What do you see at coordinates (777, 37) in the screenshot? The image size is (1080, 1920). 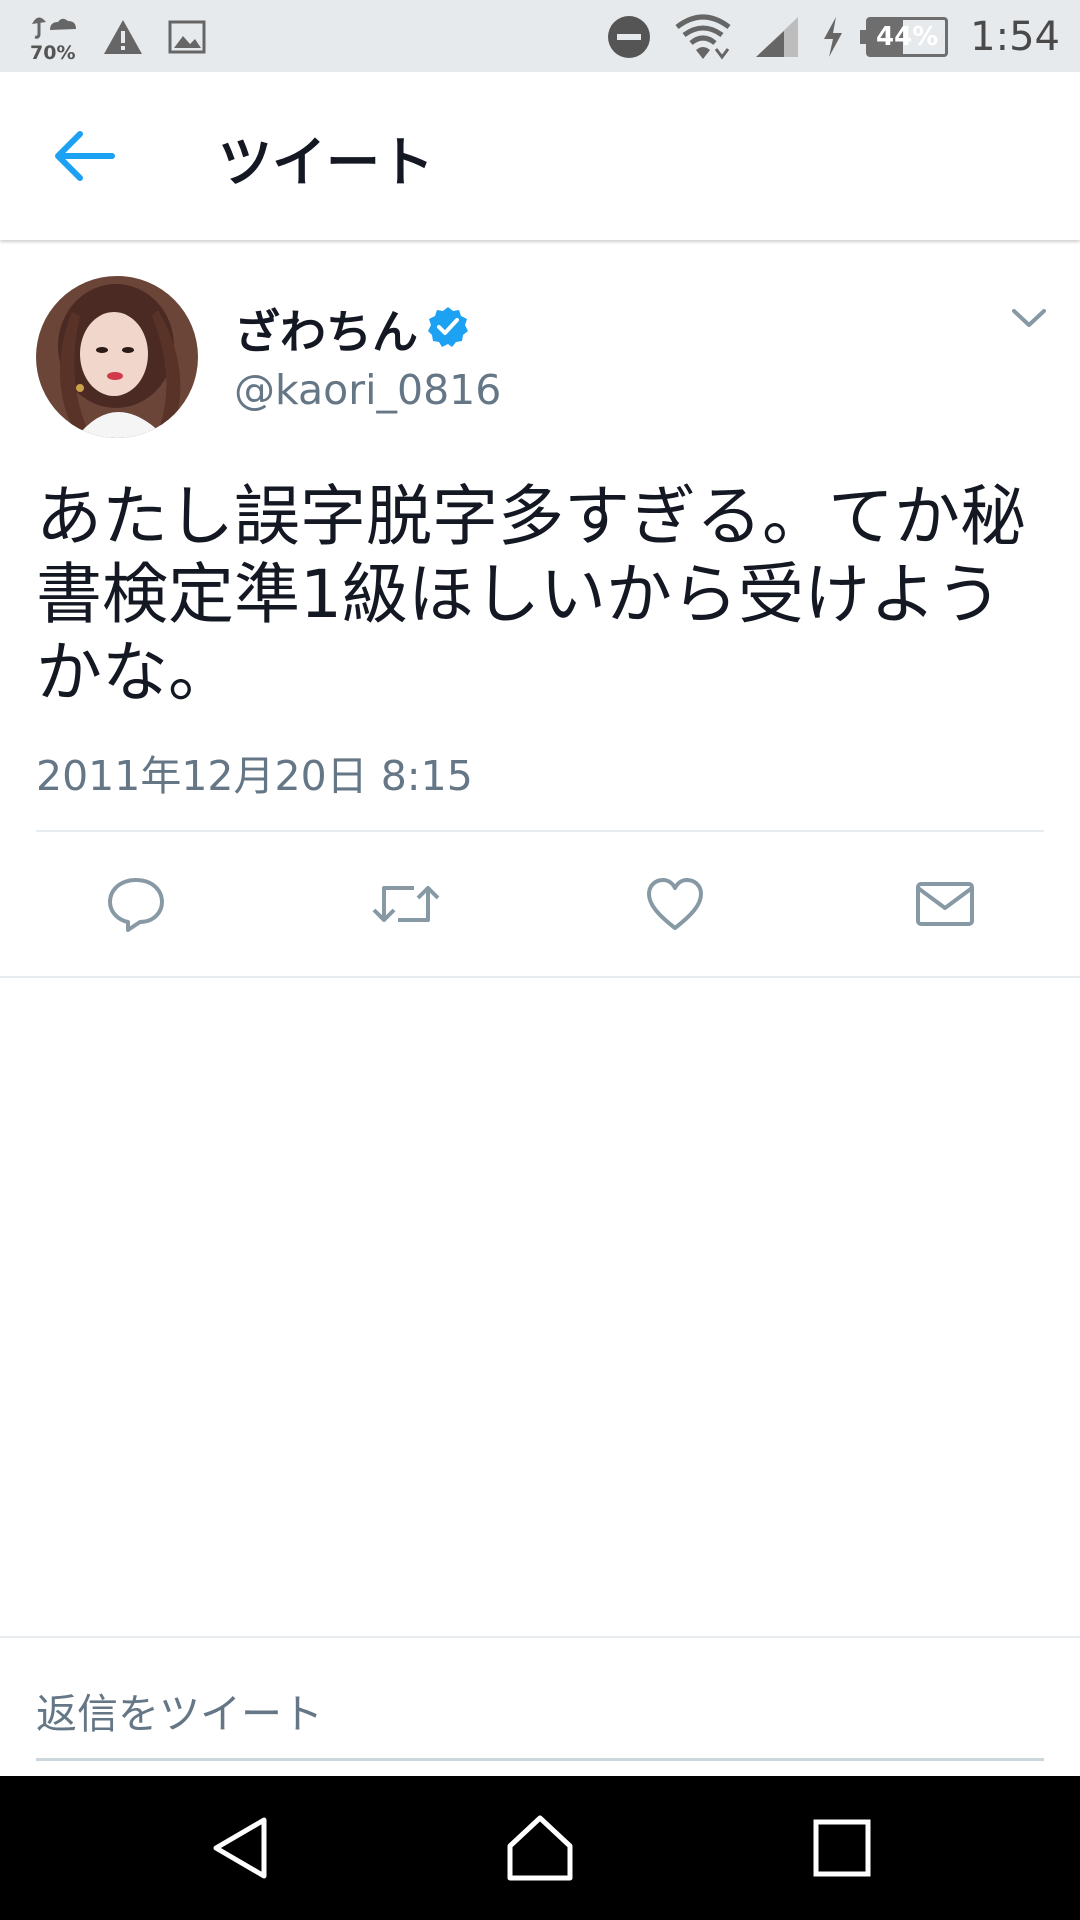 I see `cell-signal-icon` at bounding box center [777, 37].